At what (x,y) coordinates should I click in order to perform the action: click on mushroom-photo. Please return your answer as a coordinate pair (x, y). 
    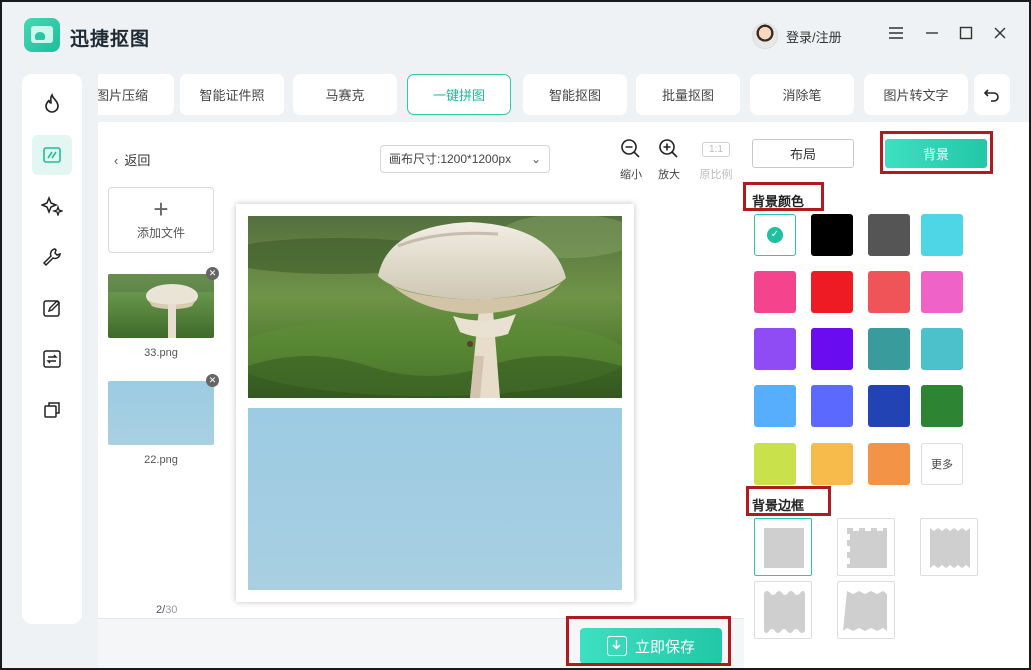
    Looking at the image, I should click on (435, 307).